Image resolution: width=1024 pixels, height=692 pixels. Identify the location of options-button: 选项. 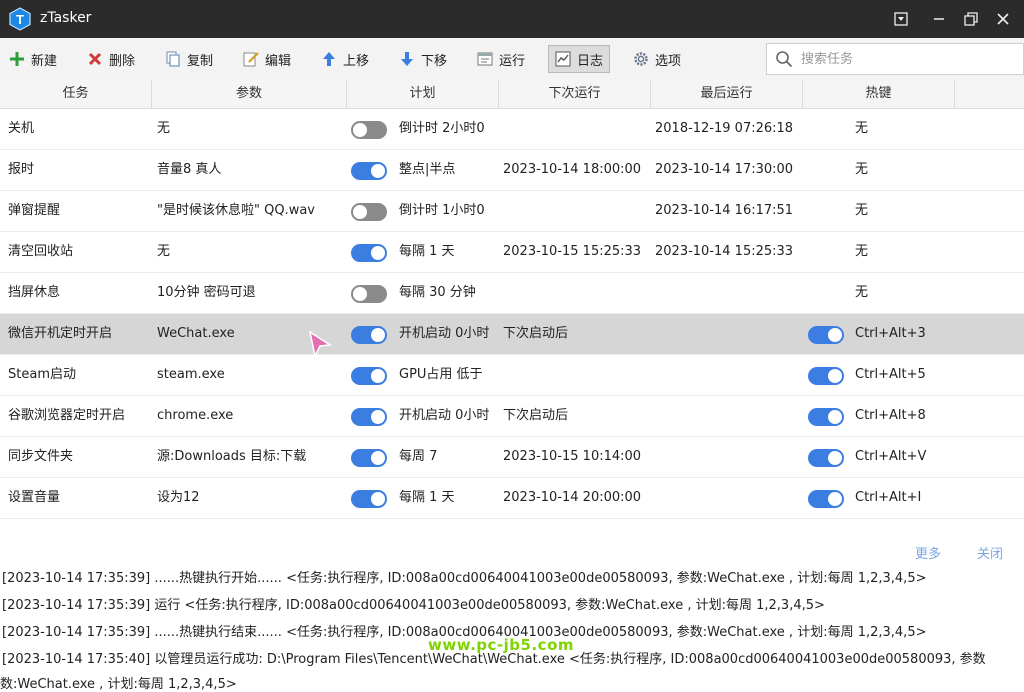
(657, 59).